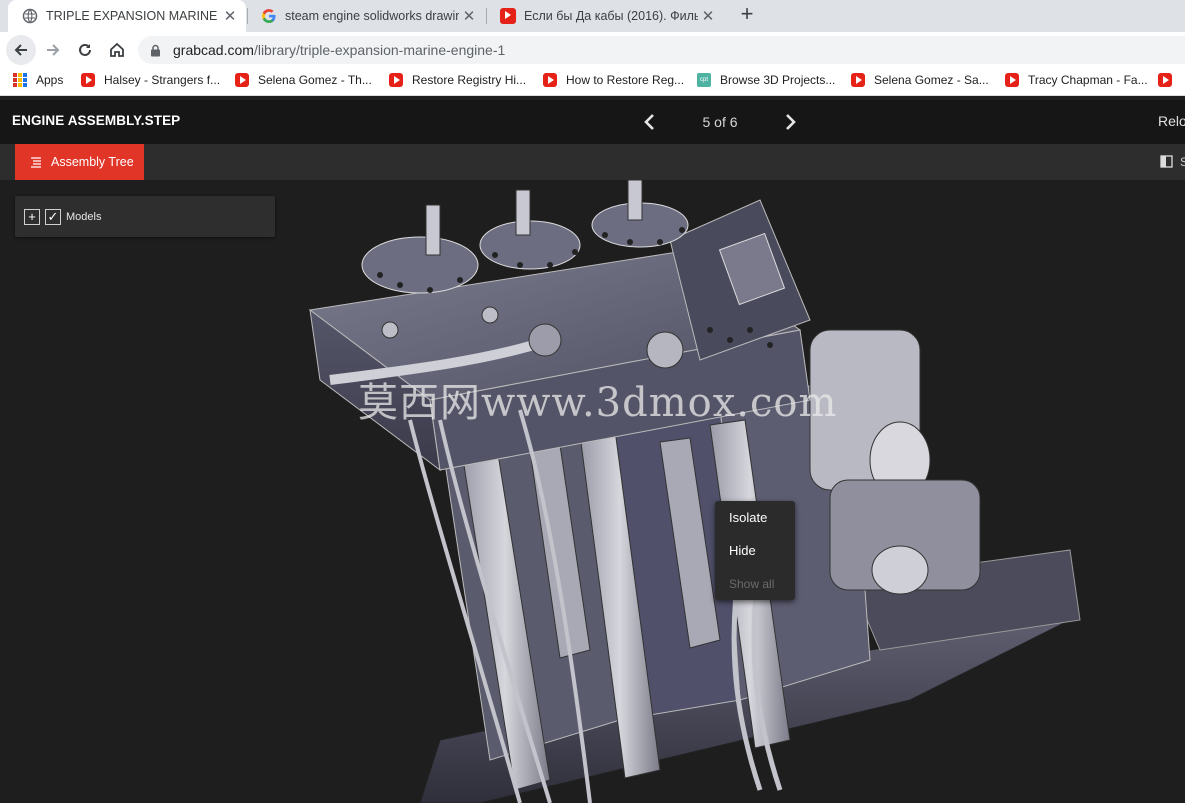 The image size is (1185, 803). I want to click on home-button, so click(117, 50).